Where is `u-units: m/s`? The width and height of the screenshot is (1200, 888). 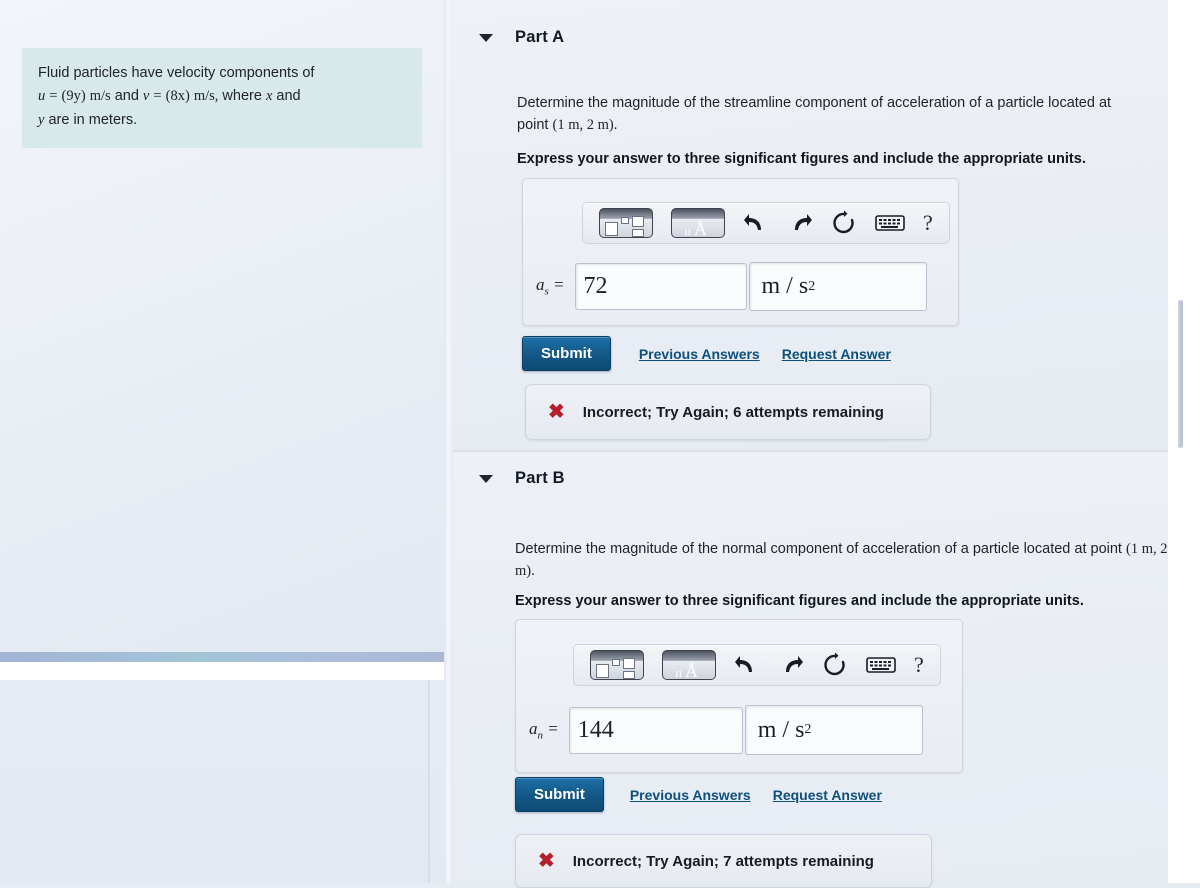 u-units: m/s is located at coordinates (100, 96).